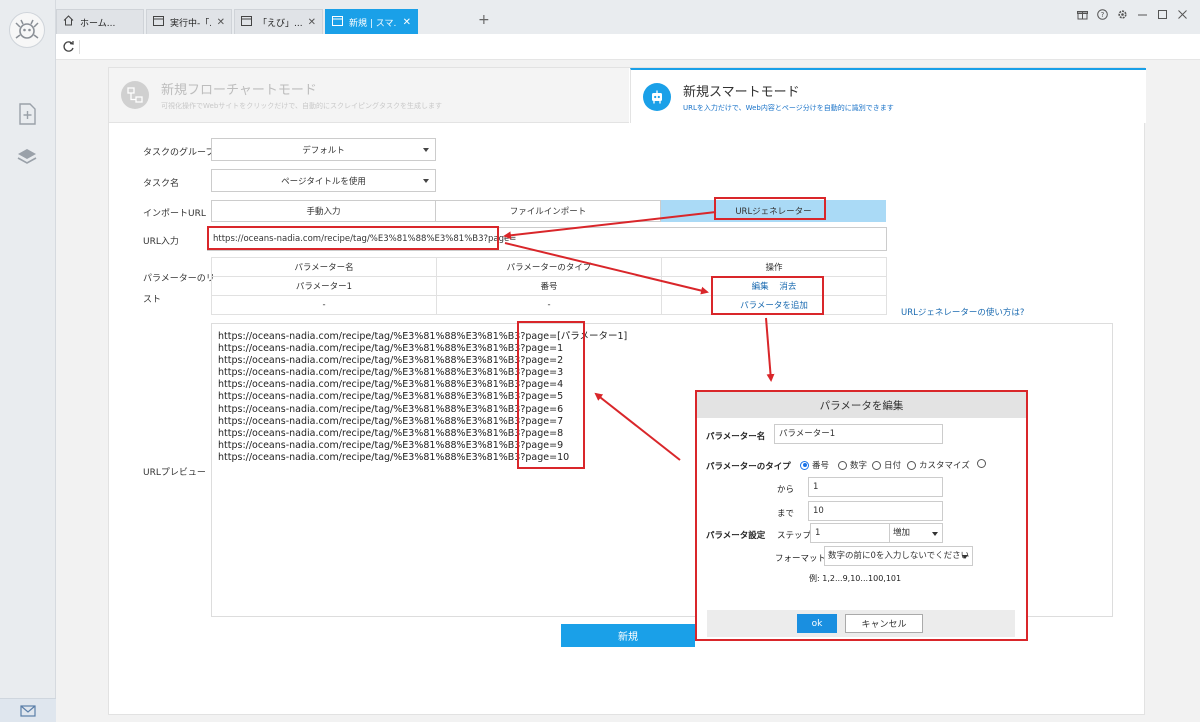 This screenshot has height=722, width=1200. What do you see at coordinates (27, 157) in the screenshot?
I see `layers-icon` at bounding box center [27, 157].